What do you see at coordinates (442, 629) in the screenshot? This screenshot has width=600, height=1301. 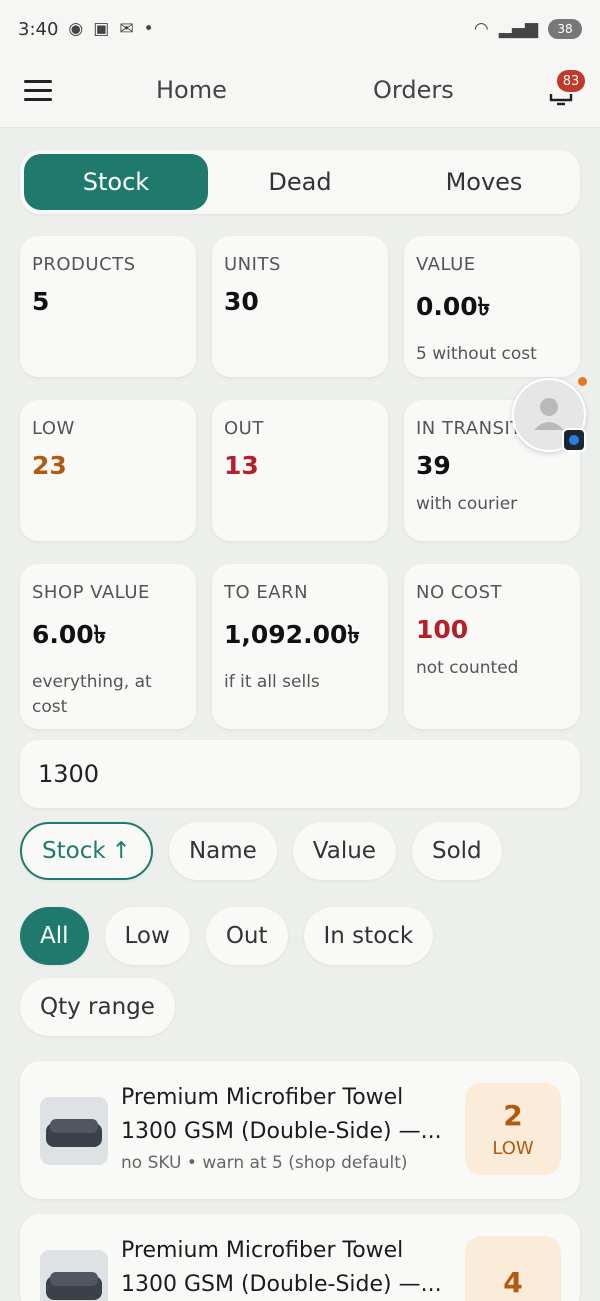 I see `stat-value: 100` at bounding box center [442, 629].